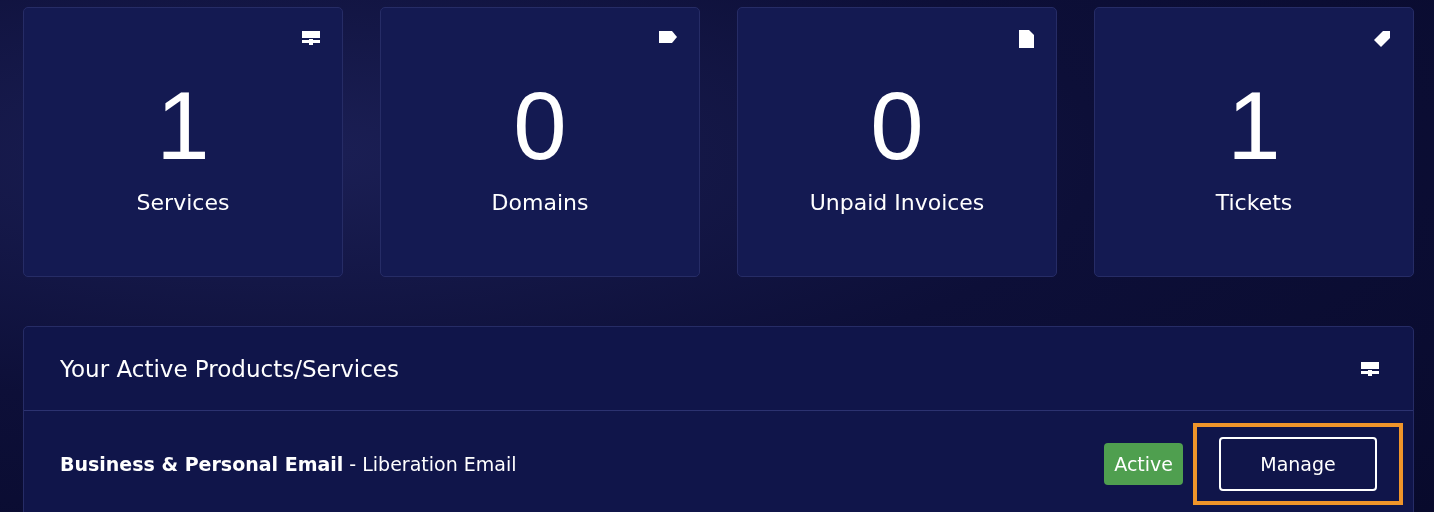 The image size is (1434, 512). I want to click on stat-card: 1 Services, so click(183, 142).